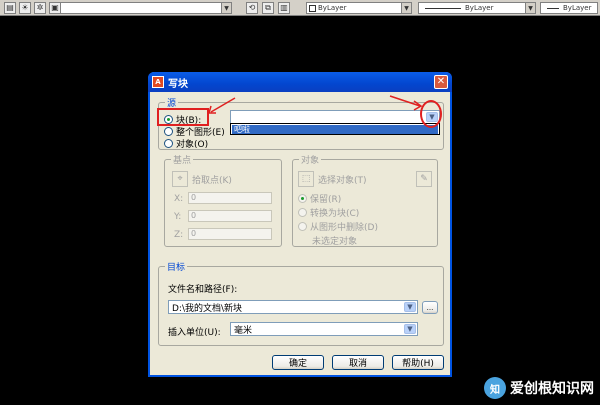 Image resolution: width=600 pixels, height=405 pixels. What do you see at coordinates (230, 234) in the screenshot?
I see `z-field: 0` at bounding box center [230, 234].